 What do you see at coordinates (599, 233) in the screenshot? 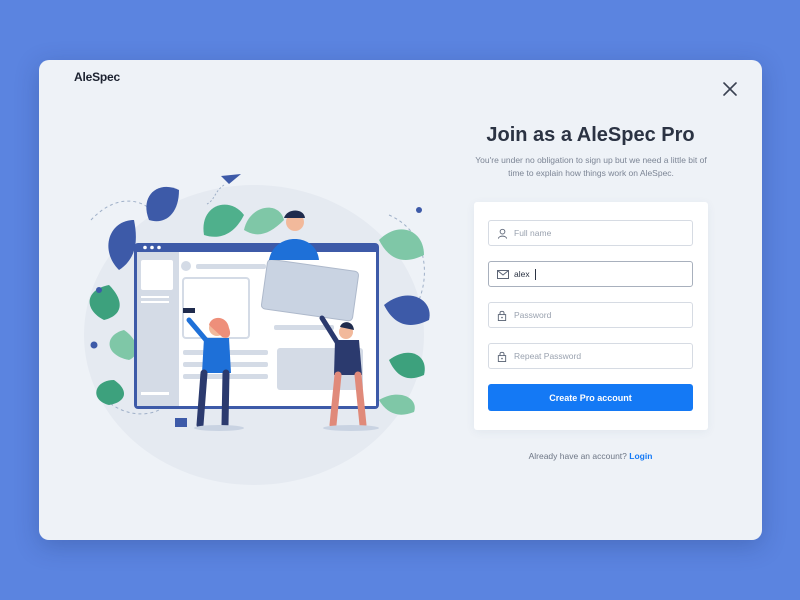
I see `full-name-input` at bounding box center [599, 233].